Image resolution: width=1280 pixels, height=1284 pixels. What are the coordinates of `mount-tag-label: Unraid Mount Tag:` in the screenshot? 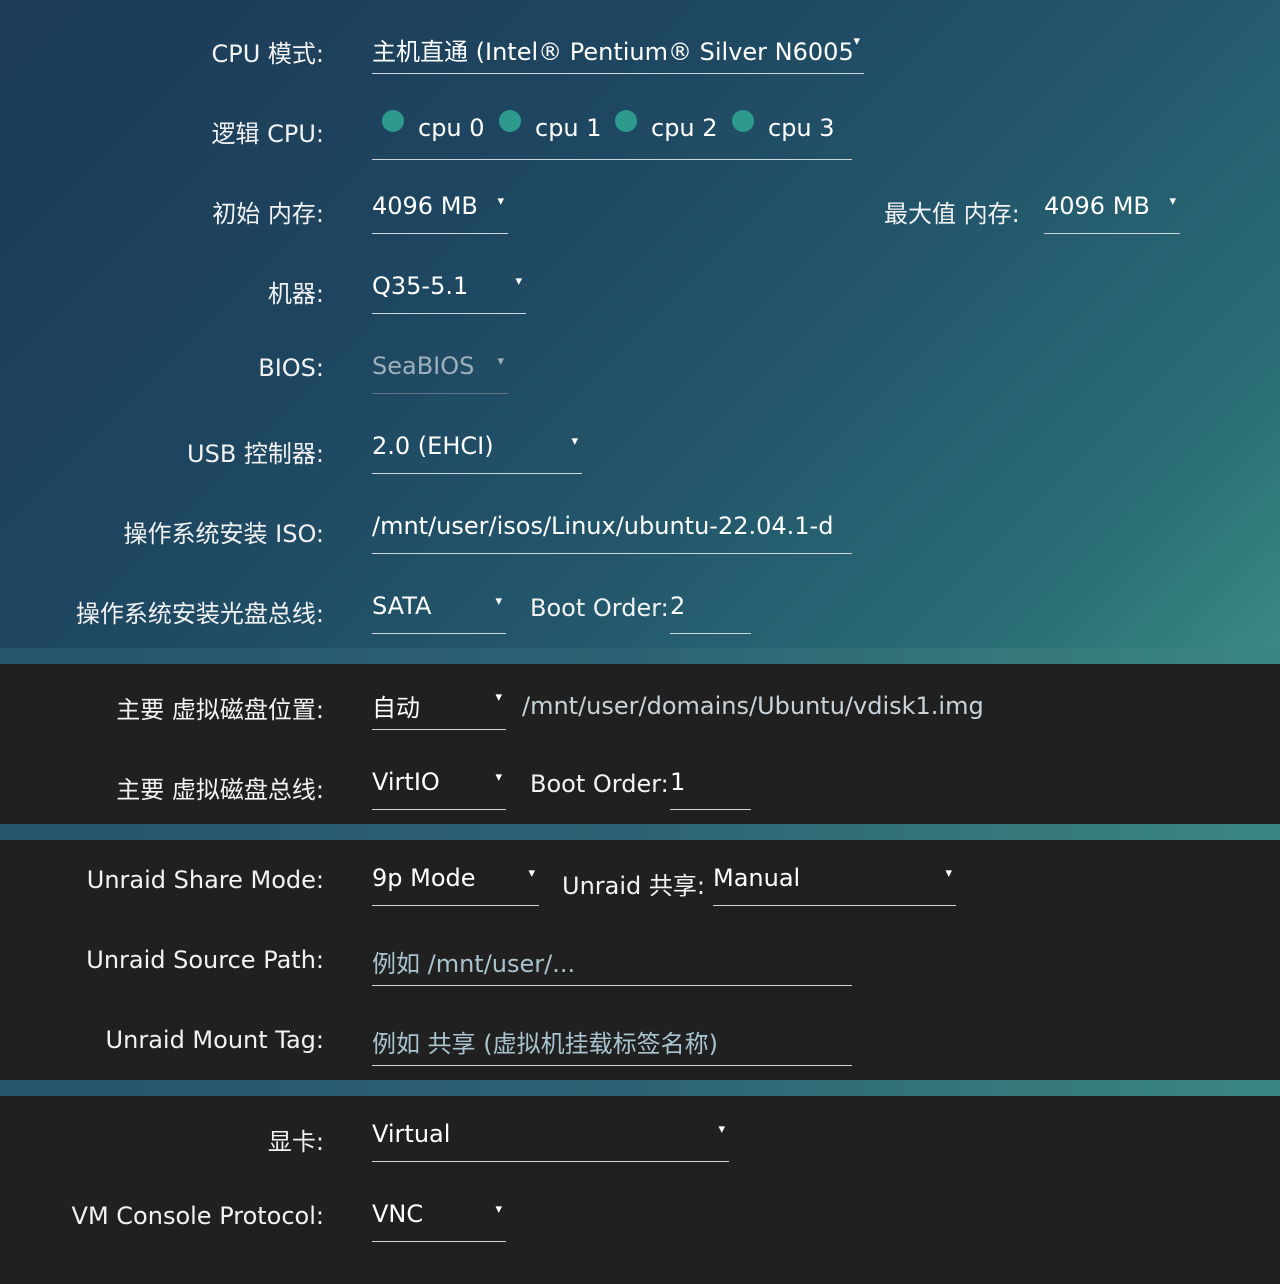 It's located at (214, 1040).